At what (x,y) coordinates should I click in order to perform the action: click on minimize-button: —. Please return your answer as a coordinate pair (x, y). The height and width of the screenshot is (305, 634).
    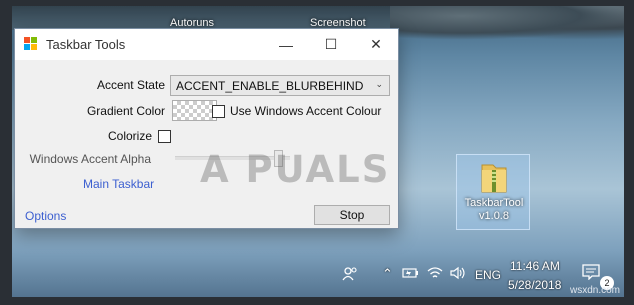
    Looking at the image, I should click on (286, 44).